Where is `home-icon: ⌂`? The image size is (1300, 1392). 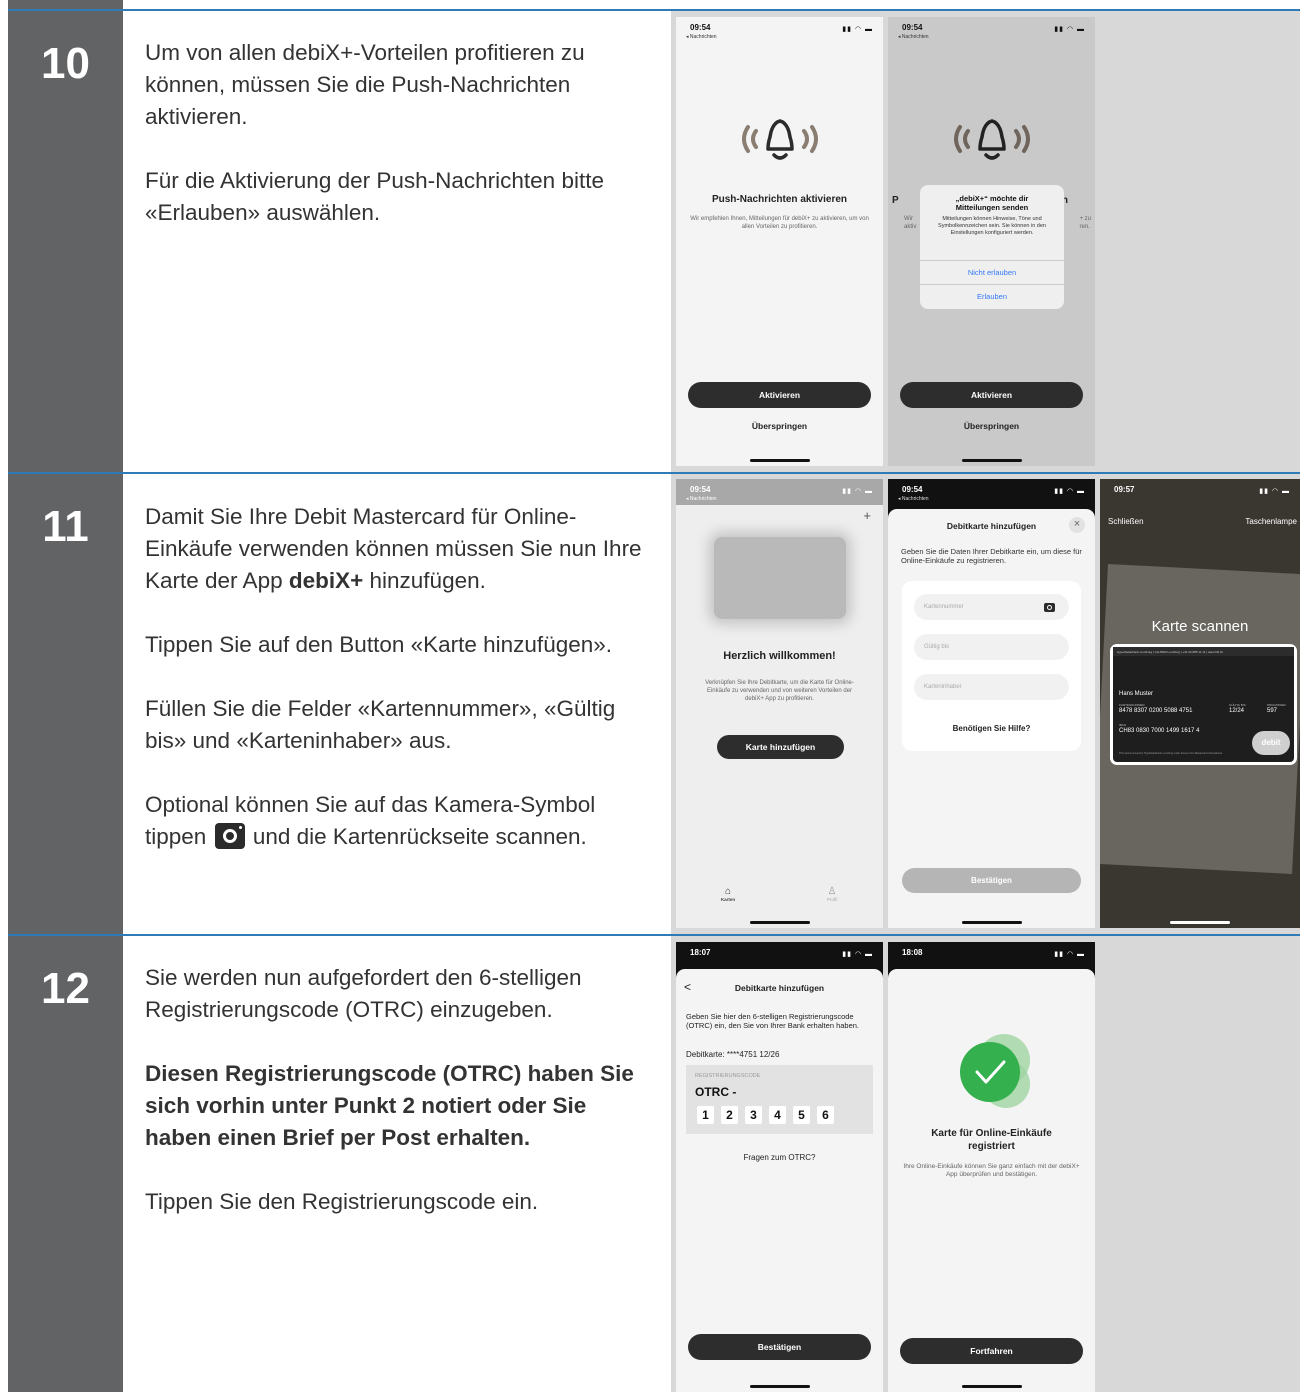
home-icon: ⌂ is located at coordinates (728, 891).